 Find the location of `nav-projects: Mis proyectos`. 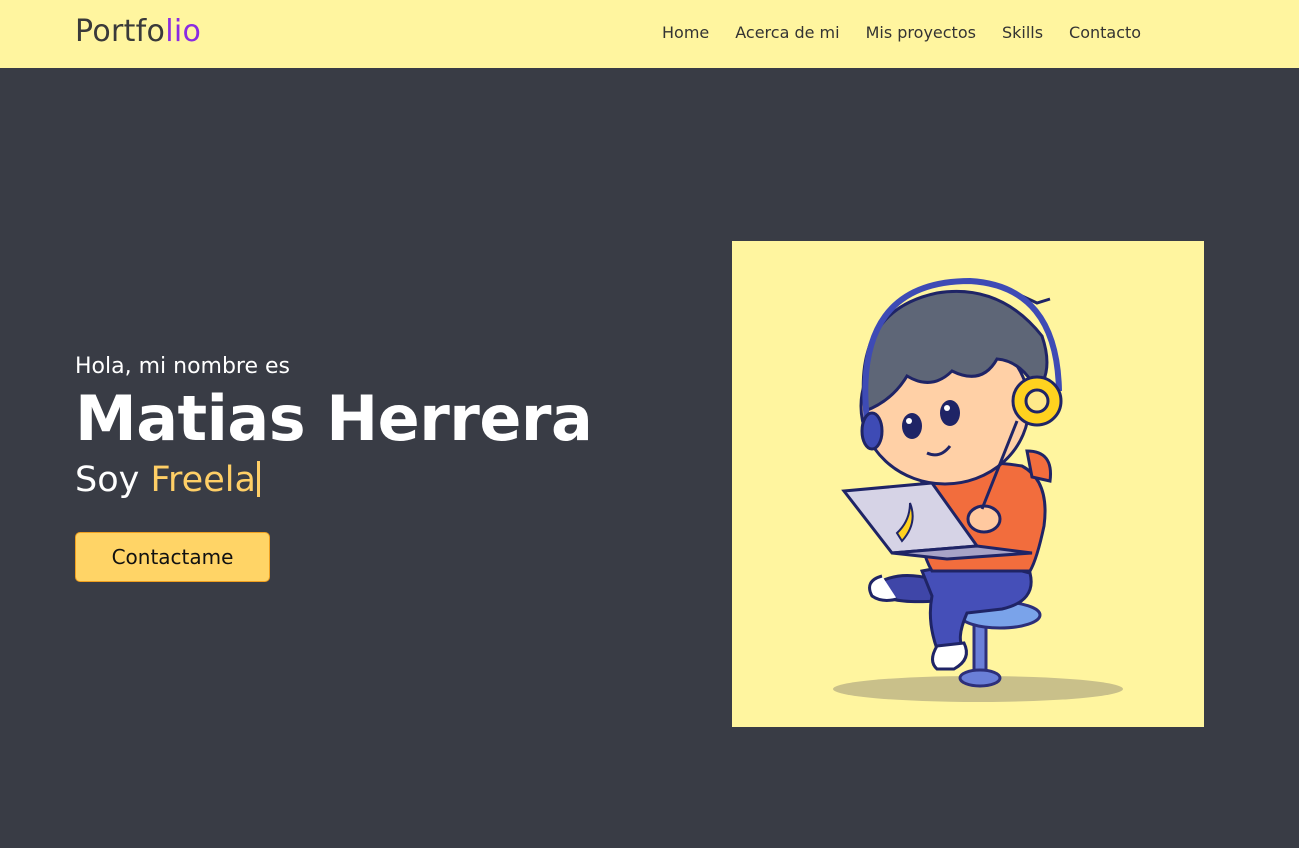

nav-projects: Mis proyectos is located at coordinates (921, 33).